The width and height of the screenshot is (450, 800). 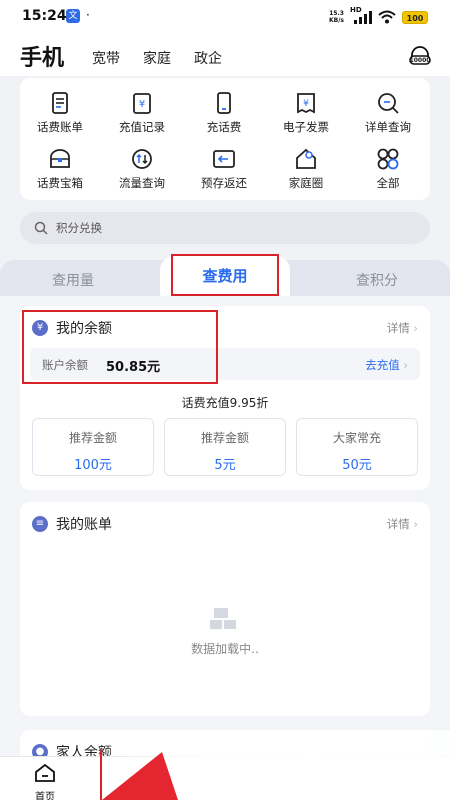 I want to click on grid-label: 话费账单, so click(x=60, y=127).